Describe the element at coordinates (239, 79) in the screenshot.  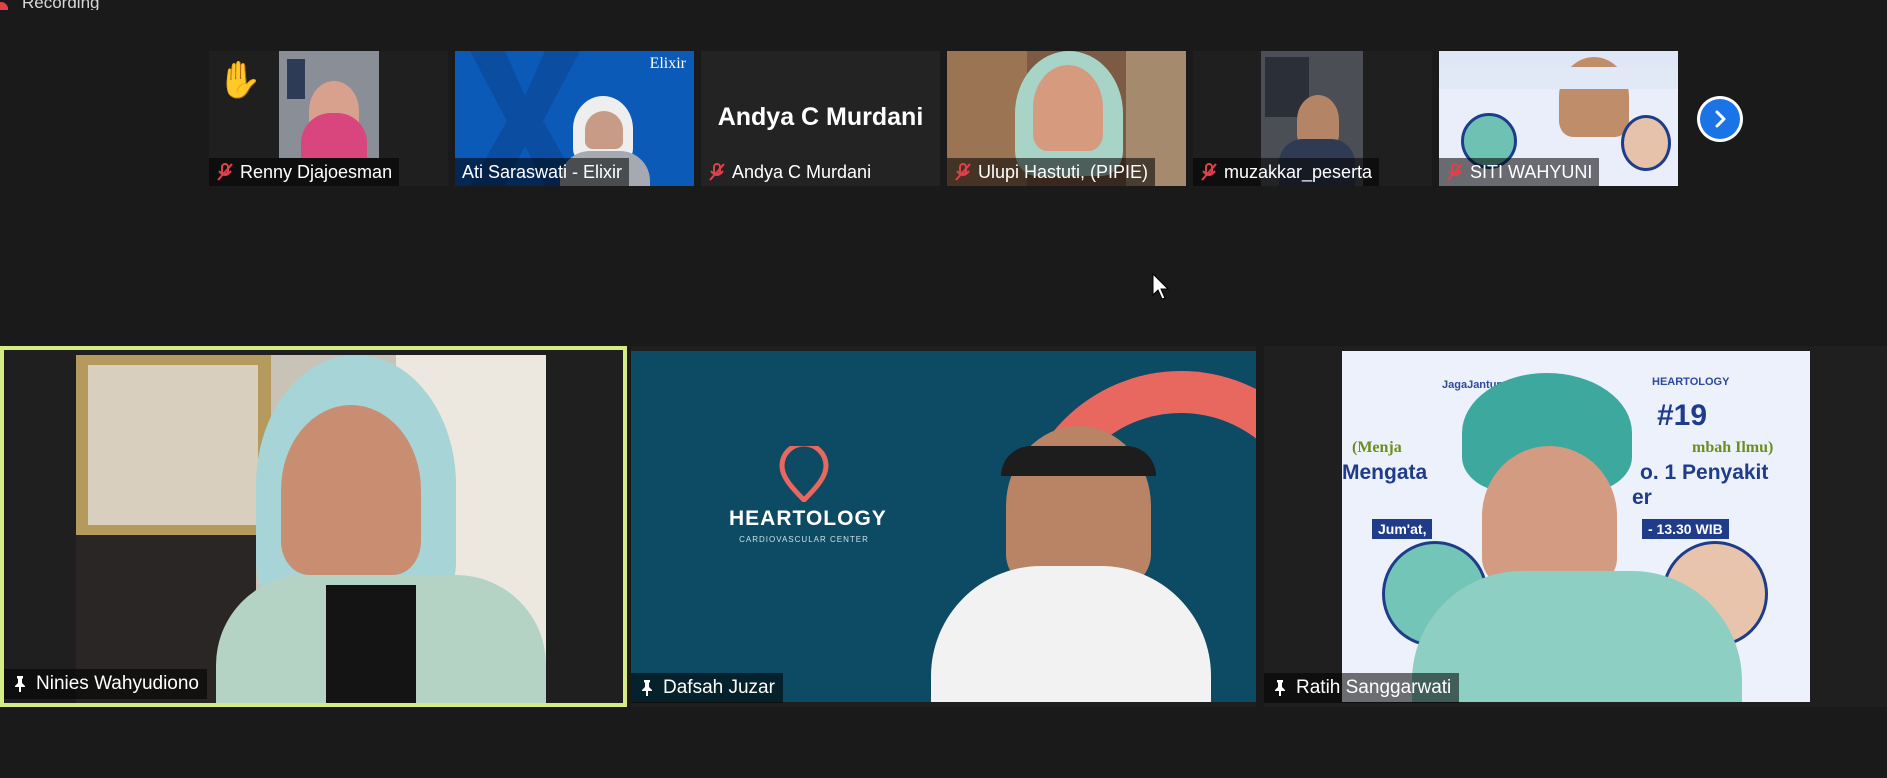
I see `raised-hand-icon: ✋` at that location.